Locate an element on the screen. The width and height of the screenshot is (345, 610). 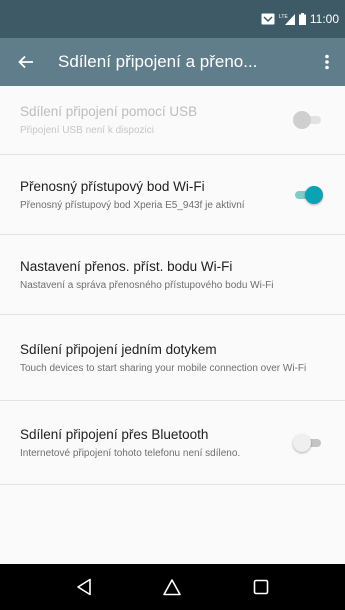
setting-summary: Připojení USB není k dispozici is located at coordinates (87, 130).